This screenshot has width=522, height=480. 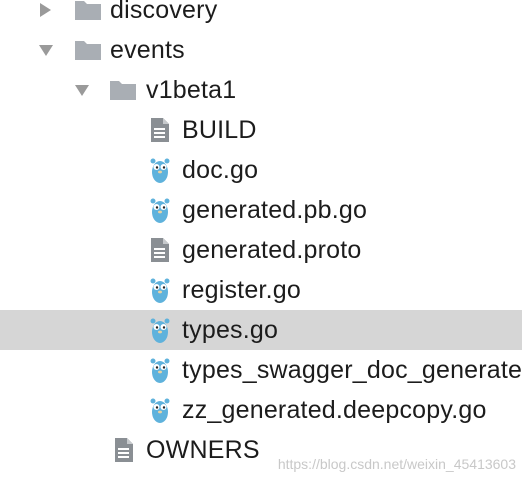 What do you see at coordinates (261, 90) in the screenshot?
I see `tree-item-v1beta1: v1beta1` at bounding box center [261, 90].